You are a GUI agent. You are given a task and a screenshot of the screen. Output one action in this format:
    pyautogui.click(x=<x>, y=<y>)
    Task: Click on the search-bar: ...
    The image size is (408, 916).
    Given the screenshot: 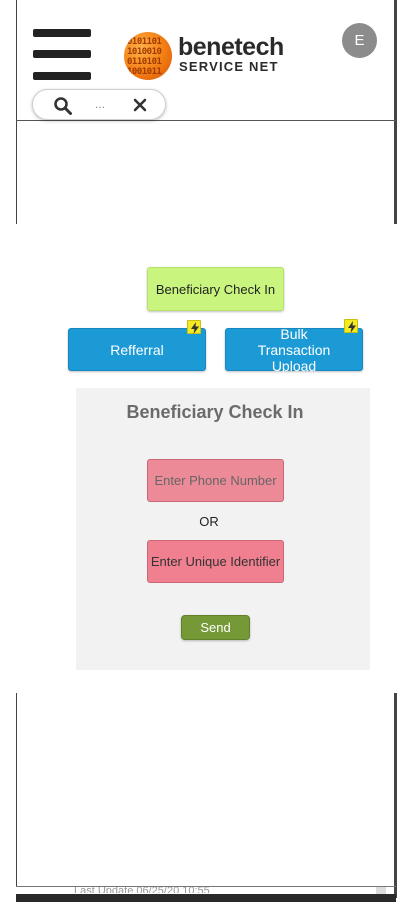 What is the action you would take?
    pyautogui.click(x=99, y=104)
    